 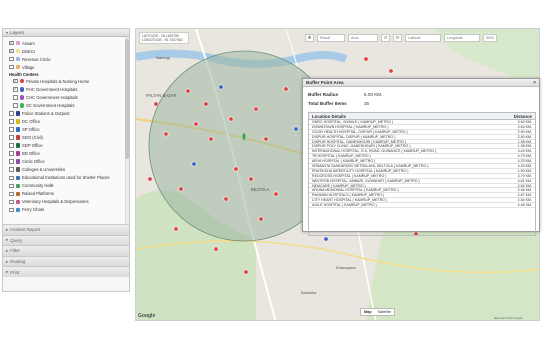 I want to click on layer-item: ✓ PHC Government Hospitals, so click(x=66, y=89).